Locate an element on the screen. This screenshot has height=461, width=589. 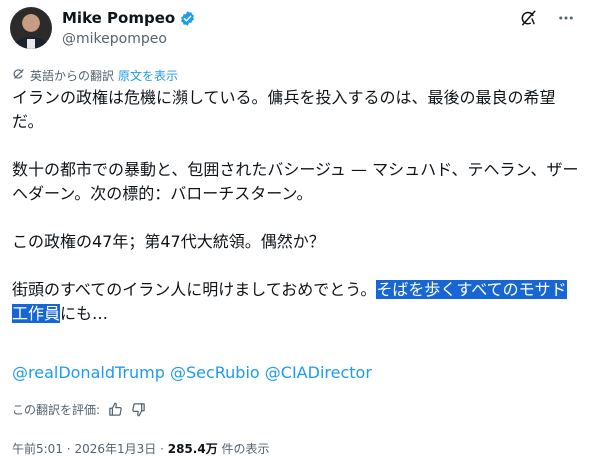
tweet-paragraph: イランの政権は危機に瀕している。傭兵を投入するのは、最後の最良の希望だ。 is located at coordinates (284, 109).